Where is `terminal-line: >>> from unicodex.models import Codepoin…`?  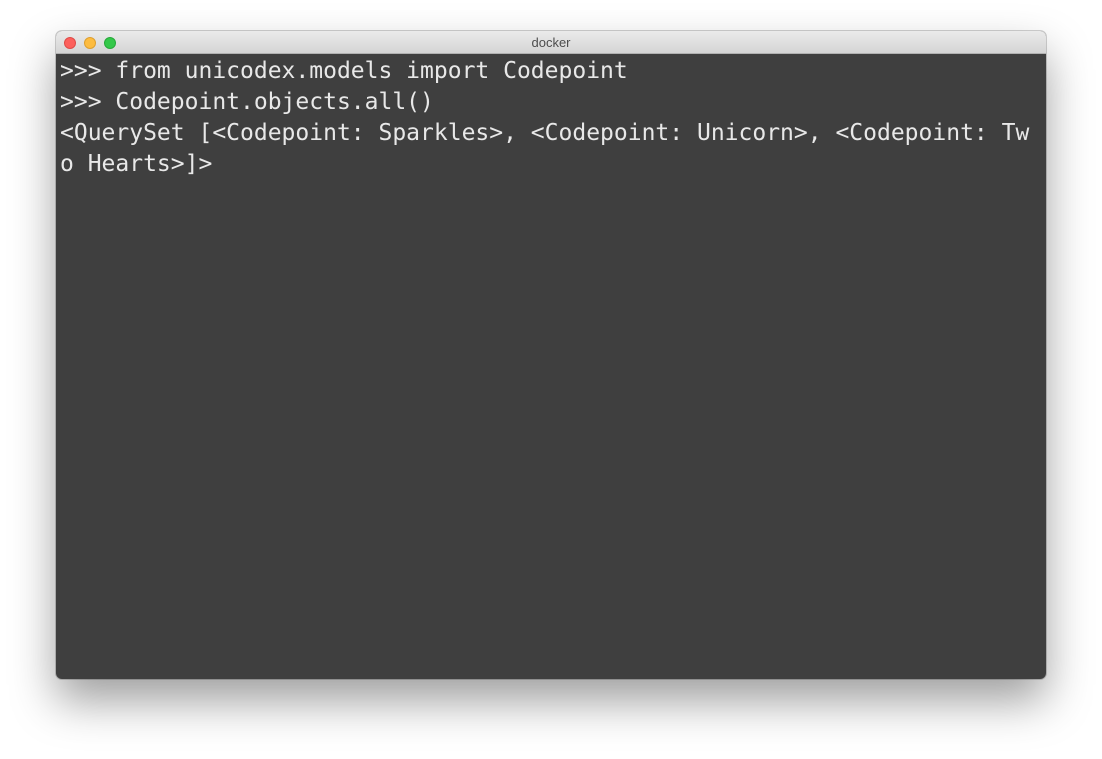
terminal-line: >>> from unicodex.models import Codepoin… is located at coordinates (344, 71).